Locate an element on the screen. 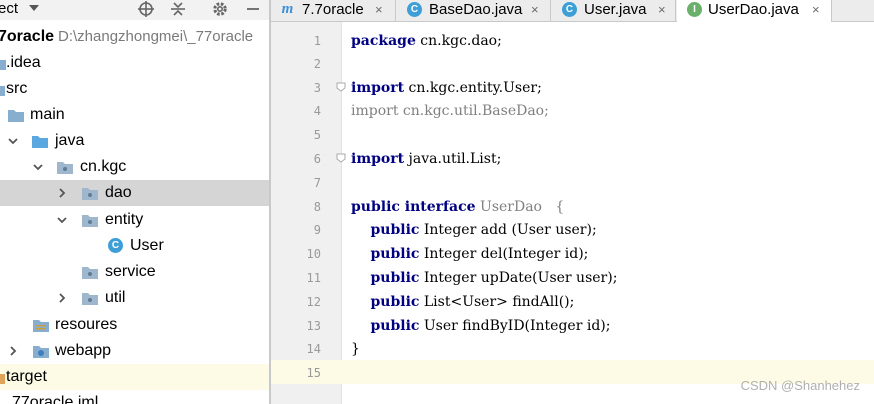  tree-row-webapp: webapp is located at coordinates (135, 351).